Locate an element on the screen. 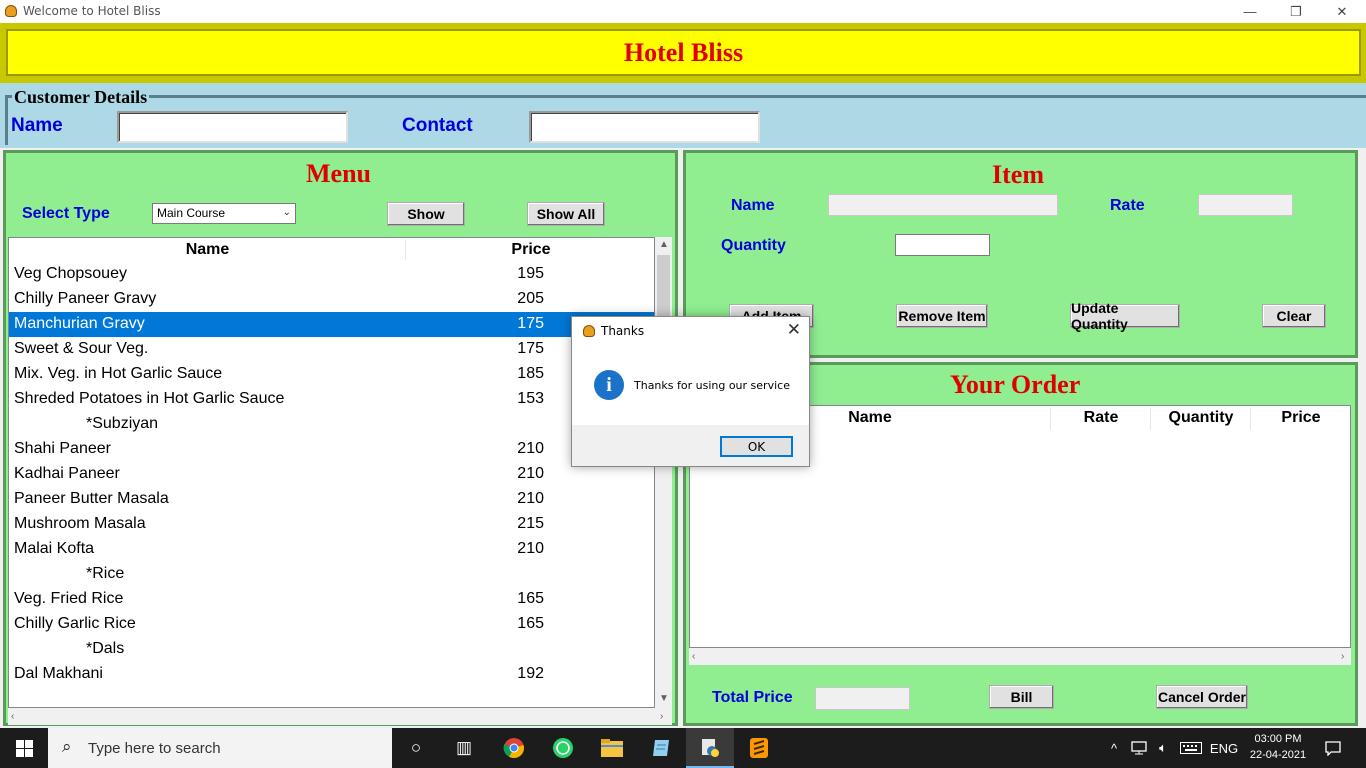 The image size is (1366, 768). tray-chevron-up-icon: ^ is located at coordinates (1114, 748).